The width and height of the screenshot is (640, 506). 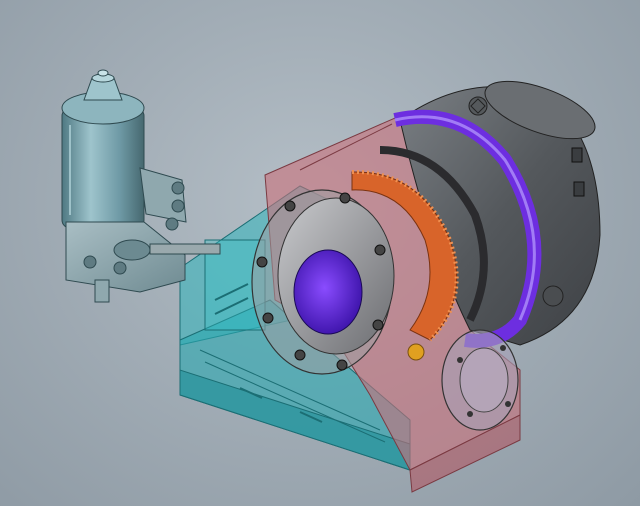 I want to click on end-cap, so click(x=480, y=380).